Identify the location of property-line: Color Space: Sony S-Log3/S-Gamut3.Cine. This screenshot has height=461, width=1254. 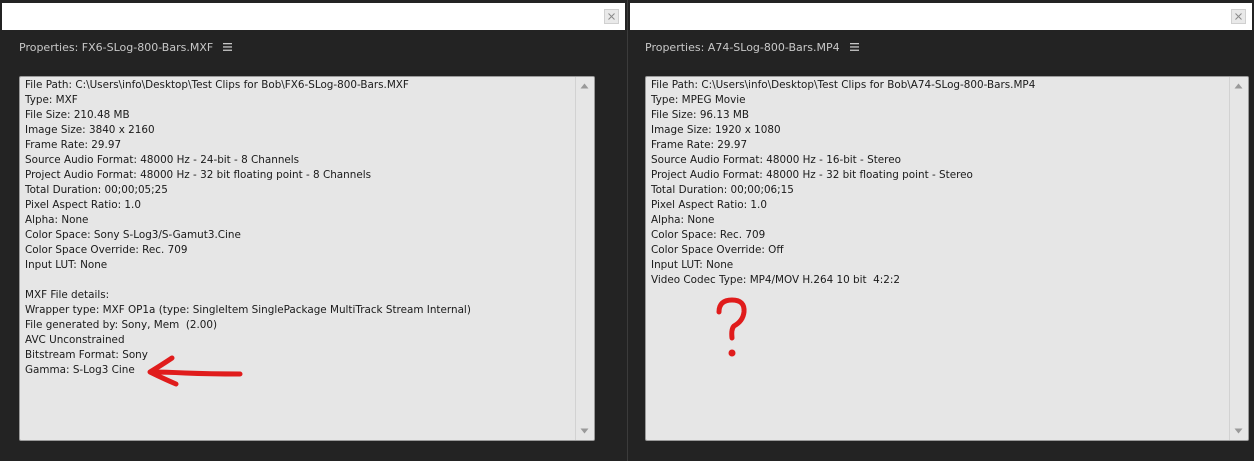
(133, 235).